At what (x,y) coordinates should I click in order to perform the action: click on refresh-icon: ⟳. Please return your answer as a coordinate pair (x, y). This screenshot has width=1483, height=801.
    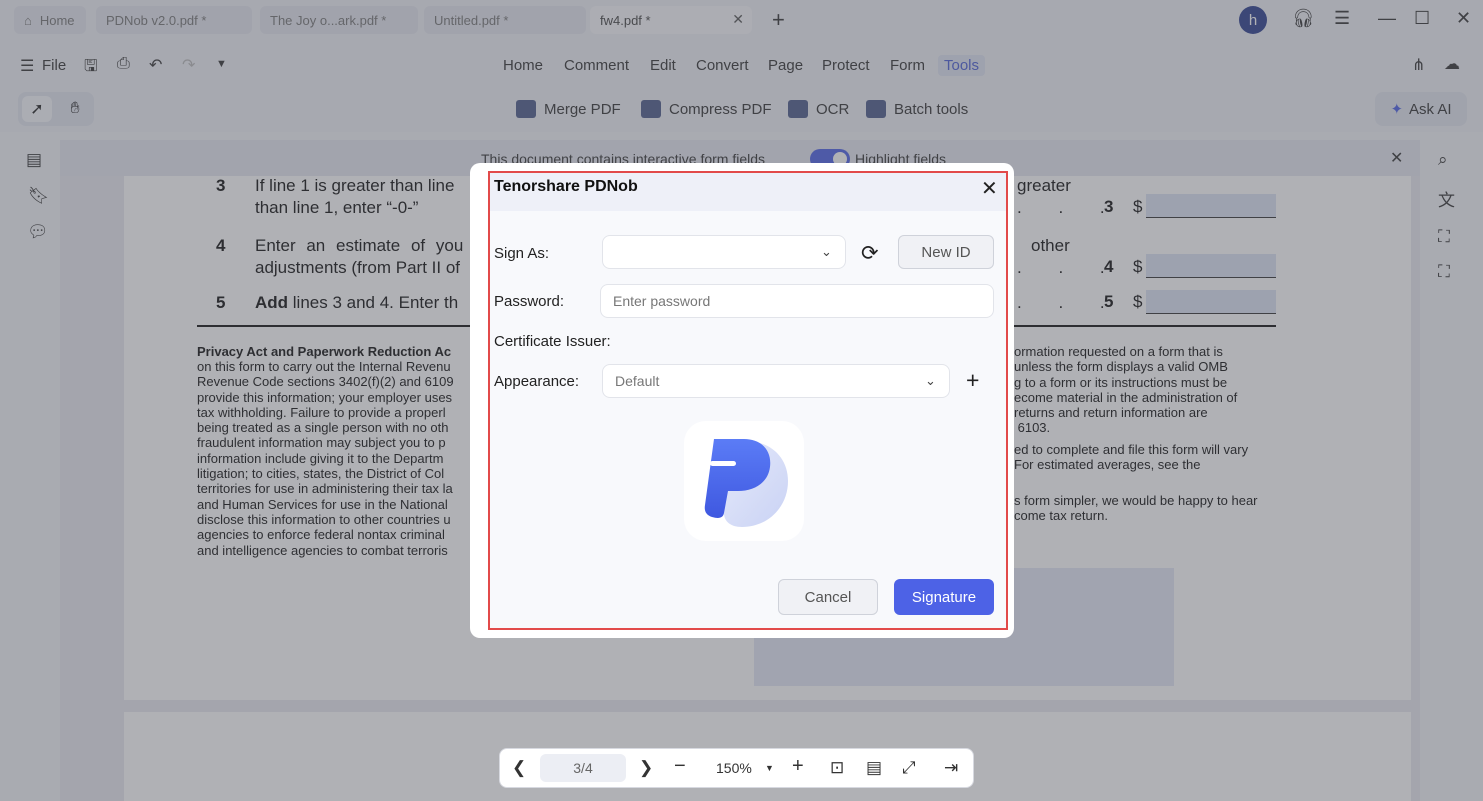
    Looking at the image, I should click on (870, 253).